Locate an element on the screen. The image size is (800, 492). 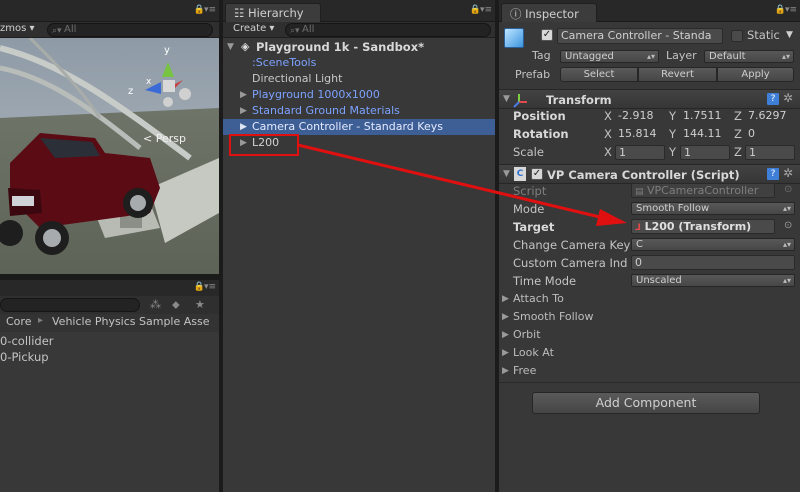
scene-tabbar: 🔒 ▾≡ is located at coordinates (109, 11).